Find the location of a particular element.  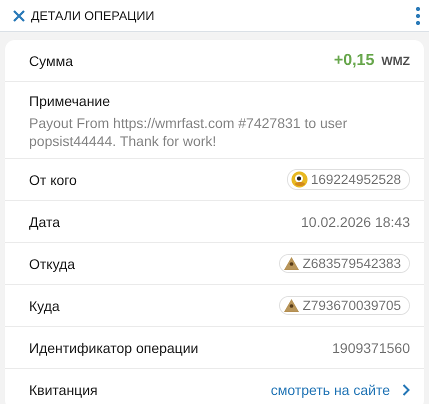

receipt-link: смотреть на сайте is located at coordinates (340, 390).